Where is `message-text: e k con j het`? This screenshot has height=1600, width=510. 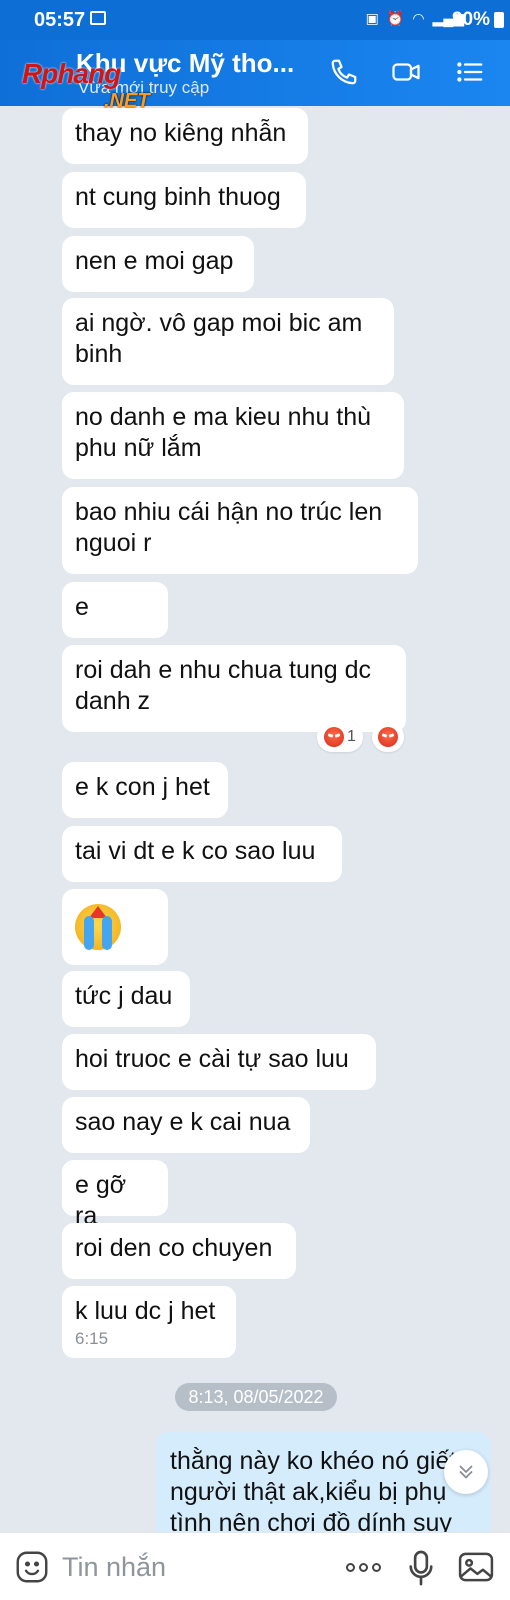 message-text: e k con j het is located at coordinates (142, 787).